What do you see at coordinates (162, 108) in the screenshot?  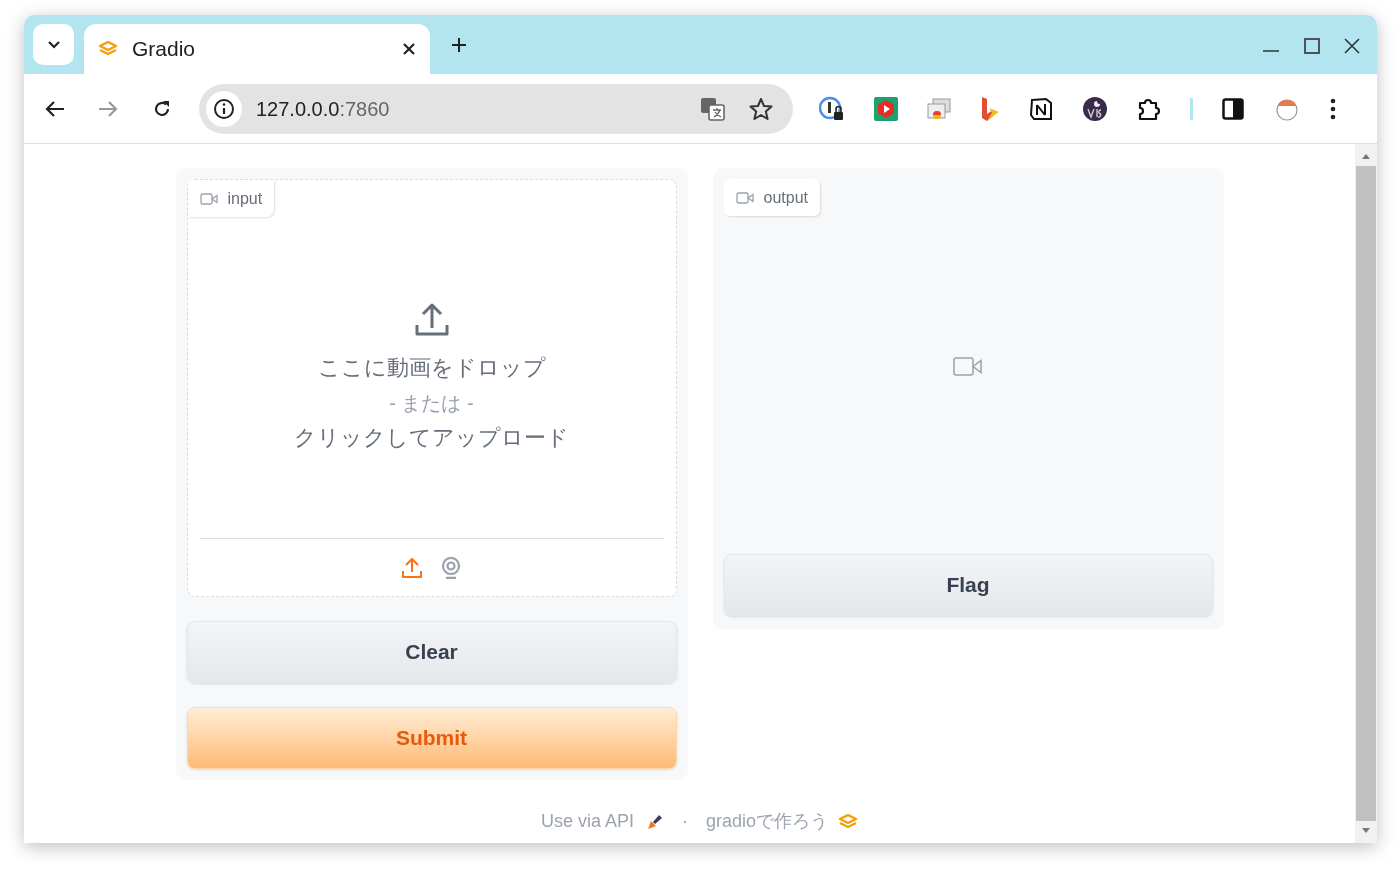 I see `reload-icon` at bounding box center [162, 108].